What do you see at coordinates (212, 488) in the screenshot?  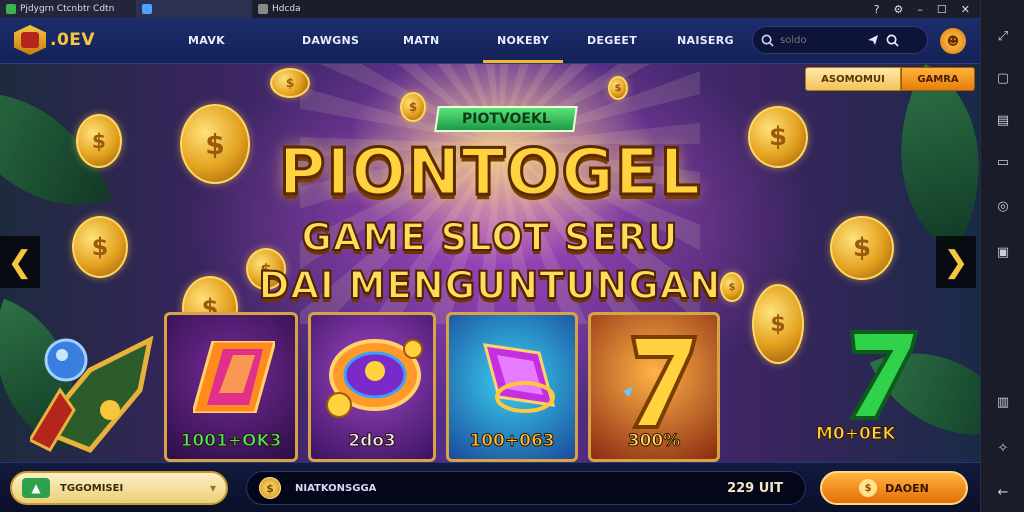 I see `chevron-down-icon: ▾` at bounding box center [212, 488].